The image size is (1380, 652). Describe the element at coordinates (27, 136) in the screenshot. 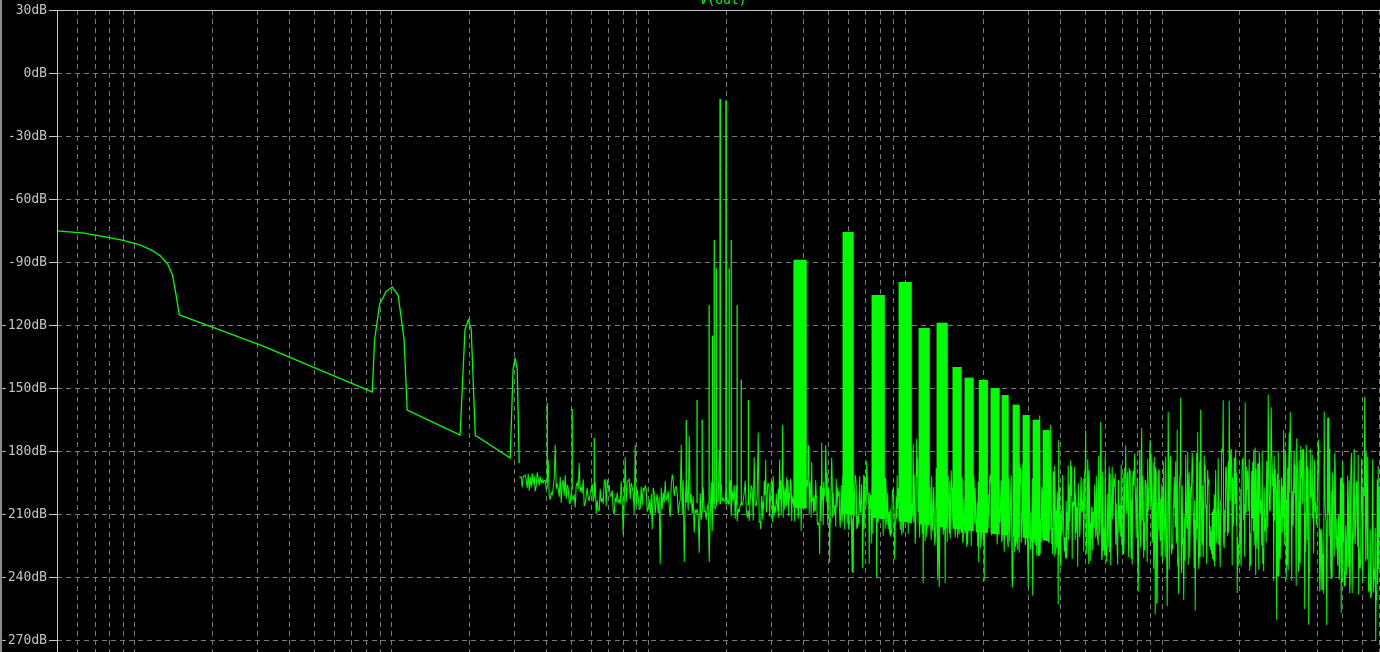

I see `y-tick-label: -30dB` at that location.